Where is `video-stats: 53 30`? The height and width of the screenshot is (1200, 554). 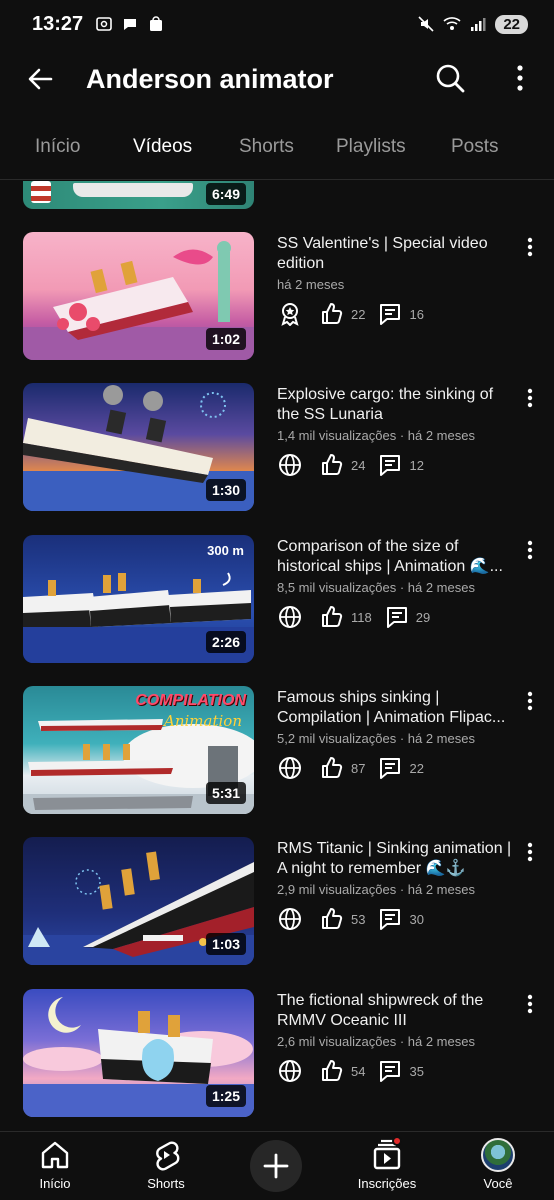
video-stats: 53 30 is located at coordinates (356, 919).